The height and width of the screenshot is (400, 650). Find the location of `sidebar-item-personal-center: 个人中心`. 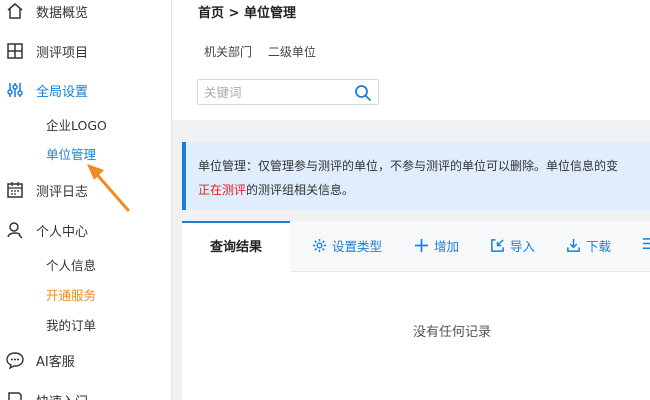

sidebar-item-personal-center: 个人中心 is located at coordinates (47, 230).